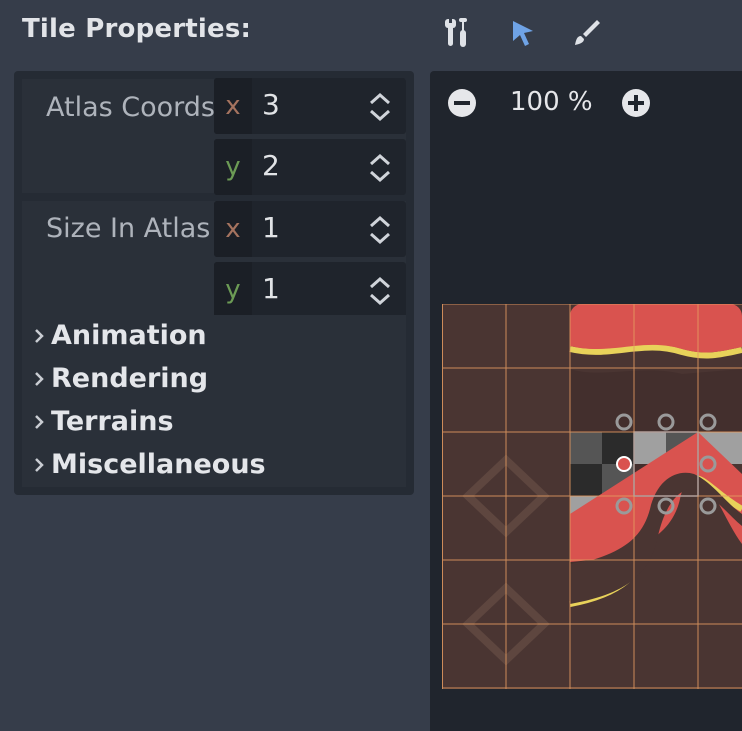 The height and width of the screenshot is (731, 742). I want to click on tile-properties-title: Tile Properties:, so click(137, 29).